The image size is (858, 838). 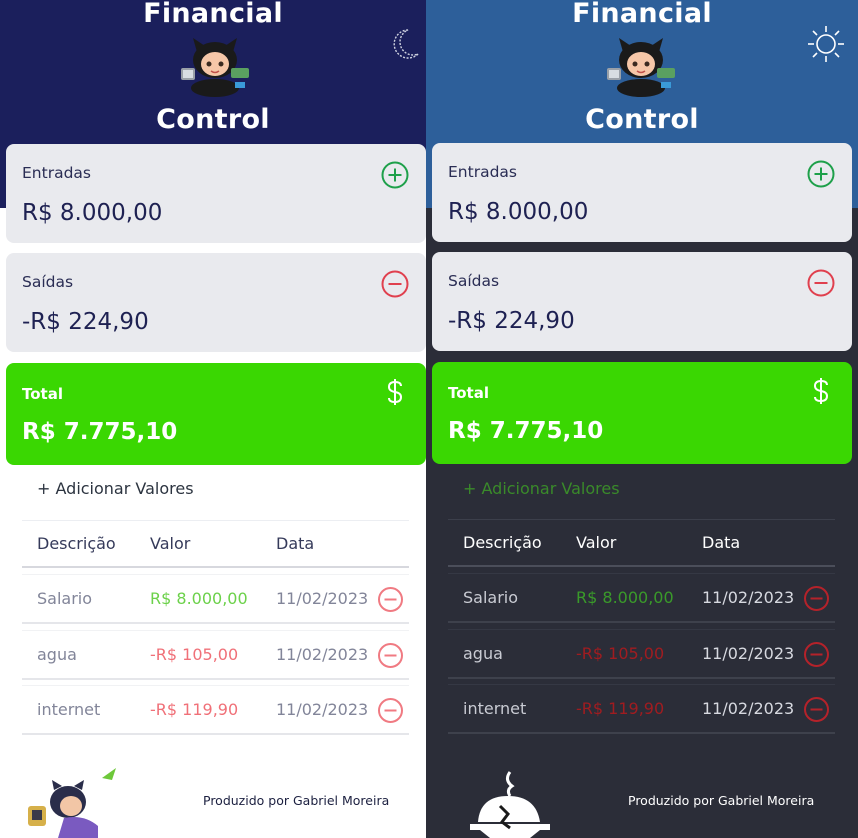 What do you see at coordinates (404, 44) in the screenshot?
I see `moon-icon` at bounding box center [404, 44].